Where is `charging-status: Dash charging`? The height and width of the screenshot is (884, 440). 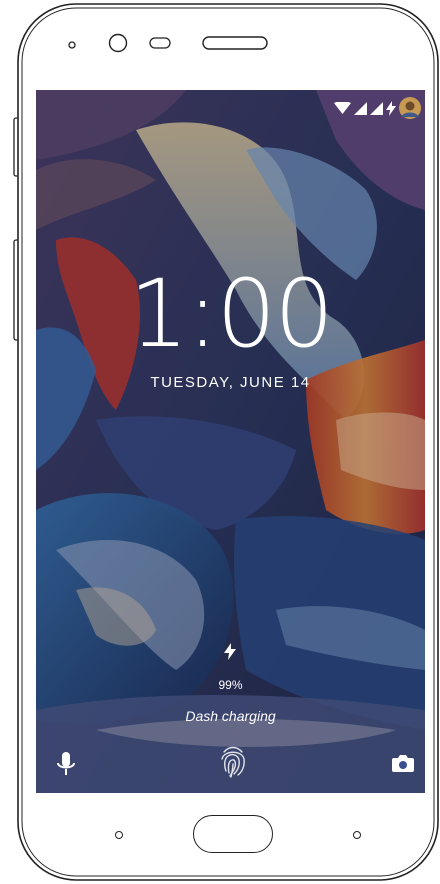 charging-status: Dash charging is located at coordinates (230, 716).